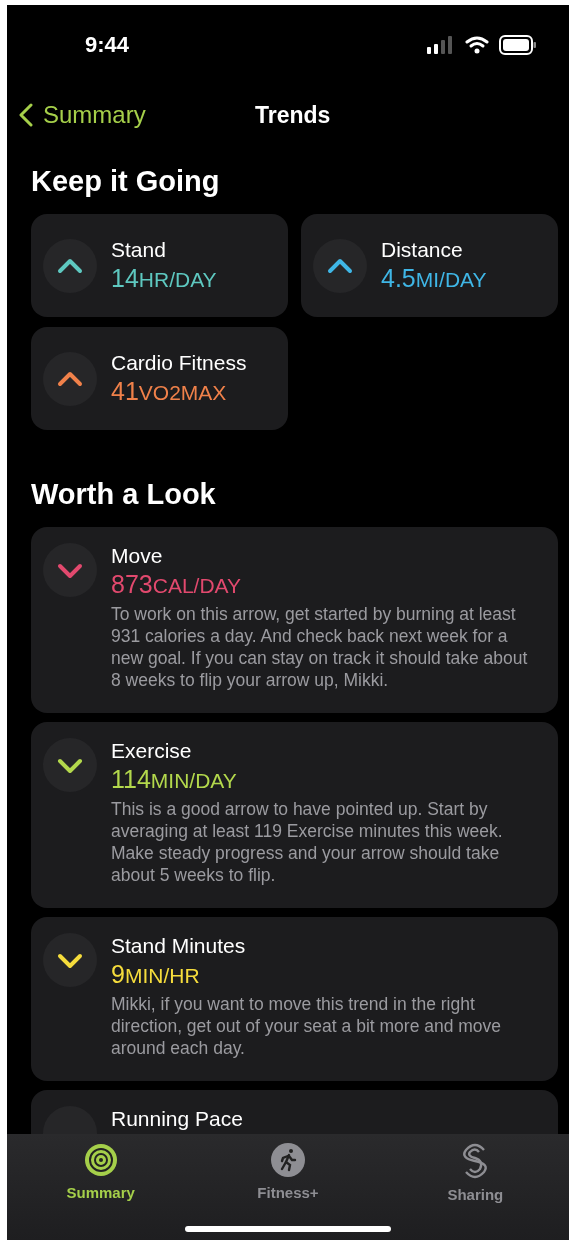  Describe the element at coordinates (288, 1160) in the screenshot. I see `runner-icon` at that location.